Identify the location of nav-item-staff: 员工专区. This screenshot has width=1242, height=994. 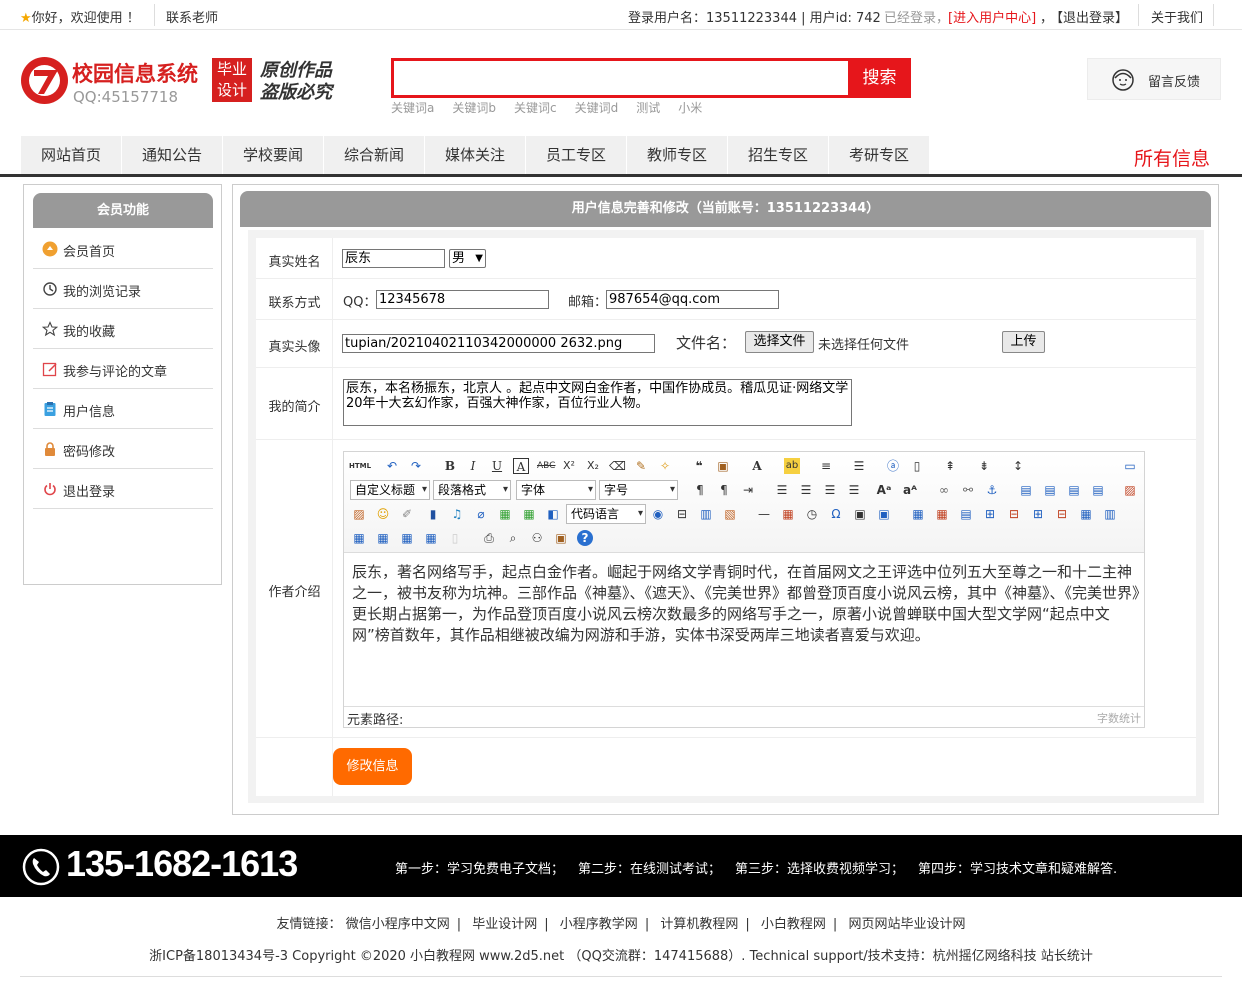
(576, 155).